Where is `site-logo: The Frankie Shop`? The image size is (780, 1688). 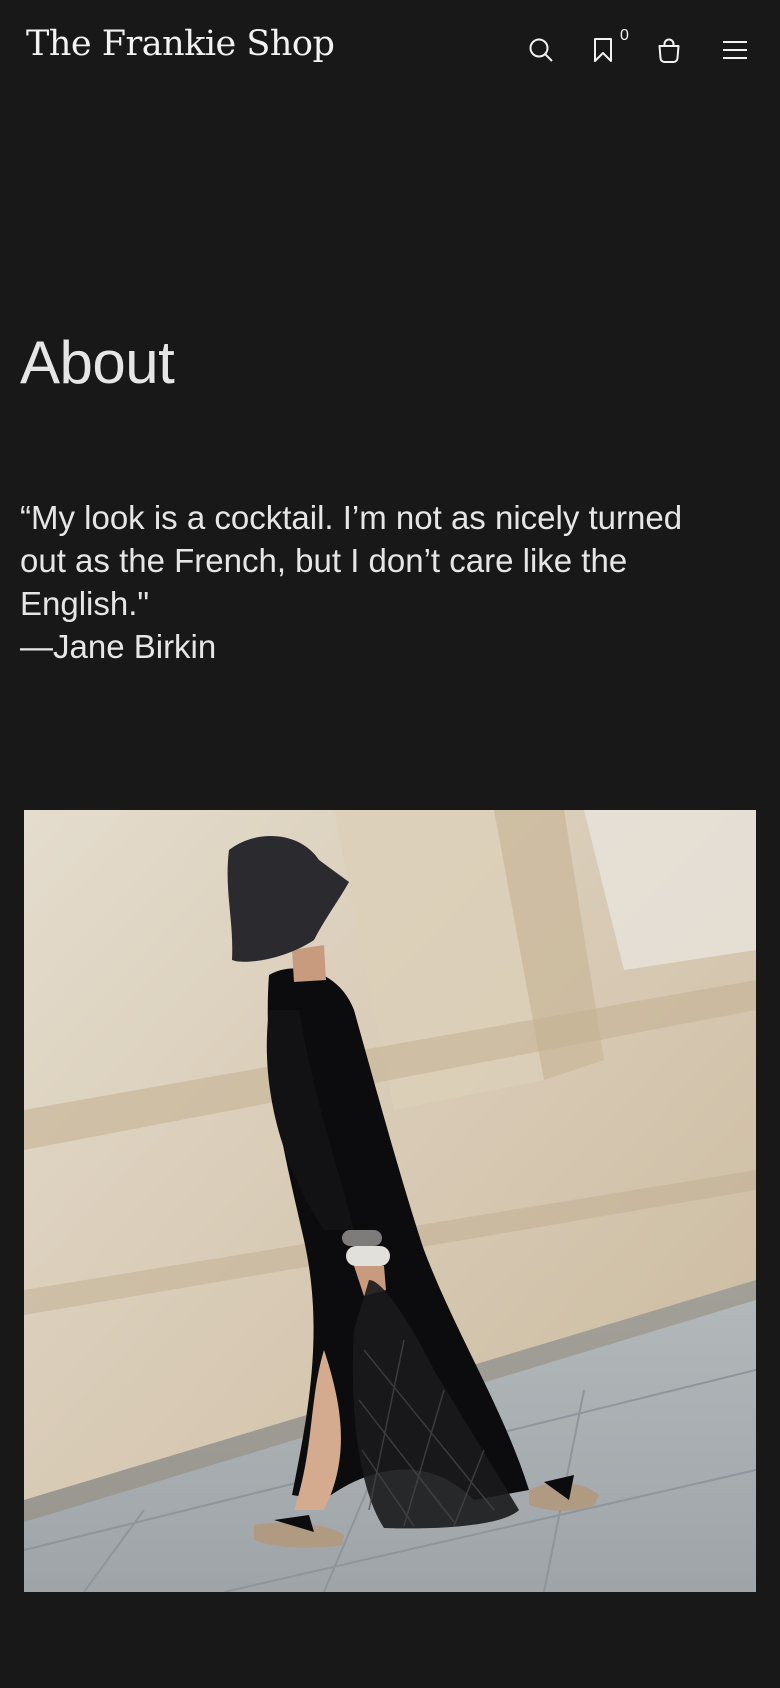 site-logo: The Frankie Shop is located at coordinates (180, 44).